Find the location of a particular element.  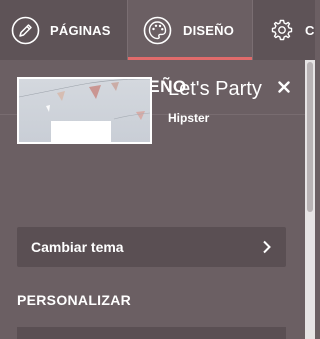

customize-option-card is located at coordinates (151, 333).